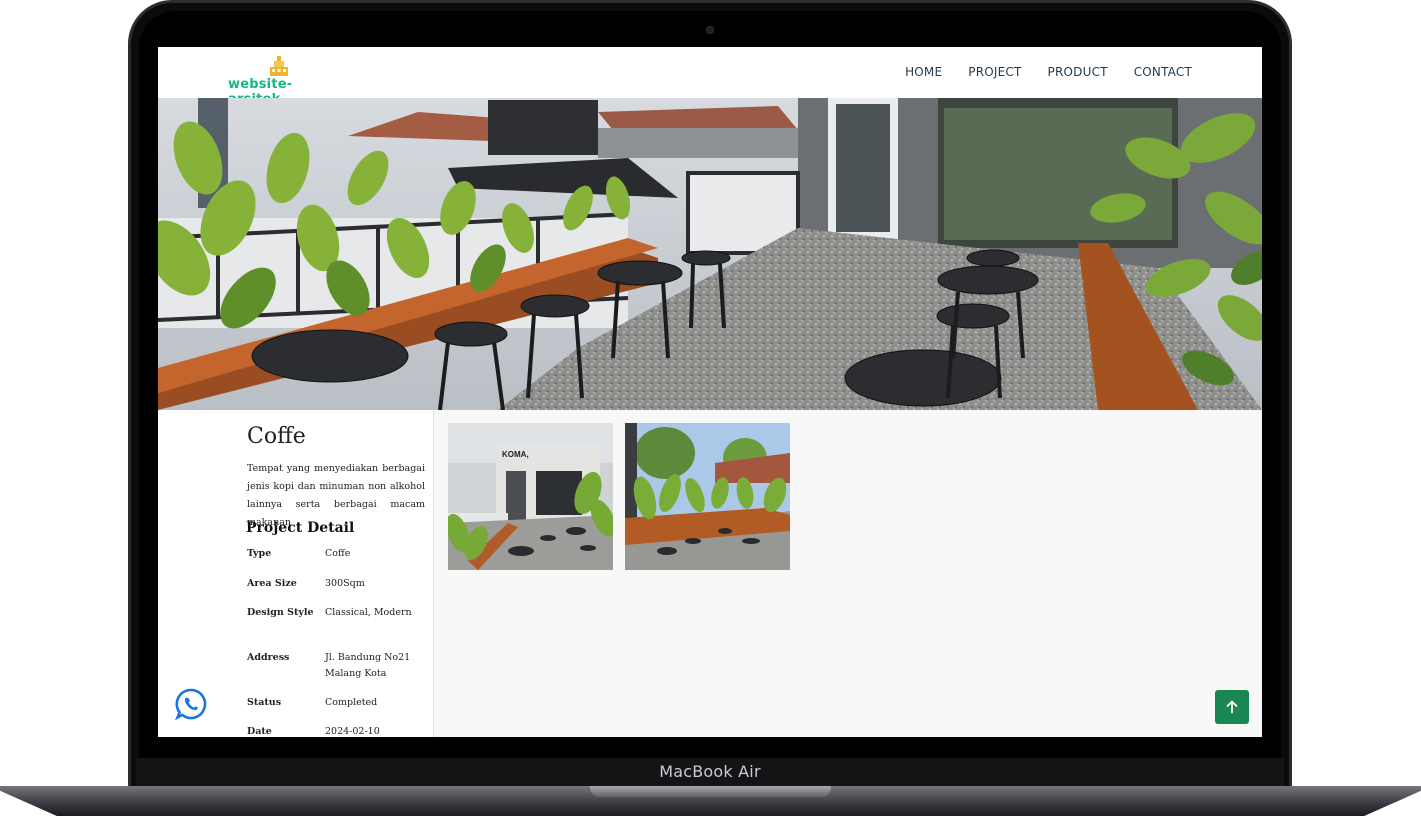 The image size is (1421, 816). I want to click on detail-row-type: Type Coffe, so click(337, 561).